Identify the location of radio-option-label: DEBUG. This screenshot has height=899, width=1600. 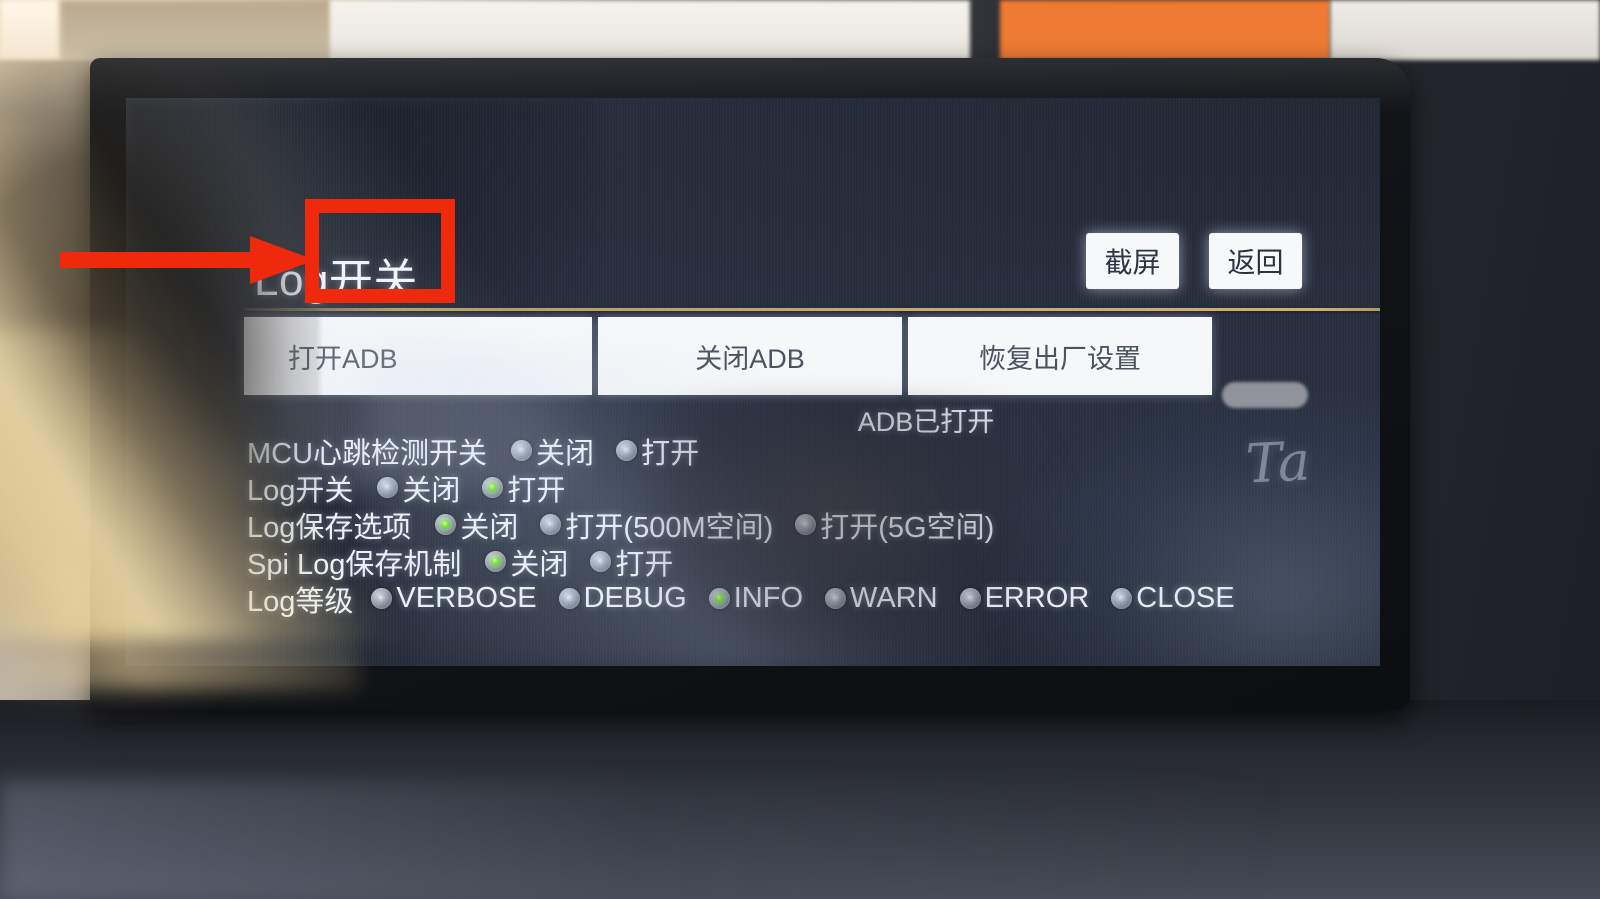
(635, 598).